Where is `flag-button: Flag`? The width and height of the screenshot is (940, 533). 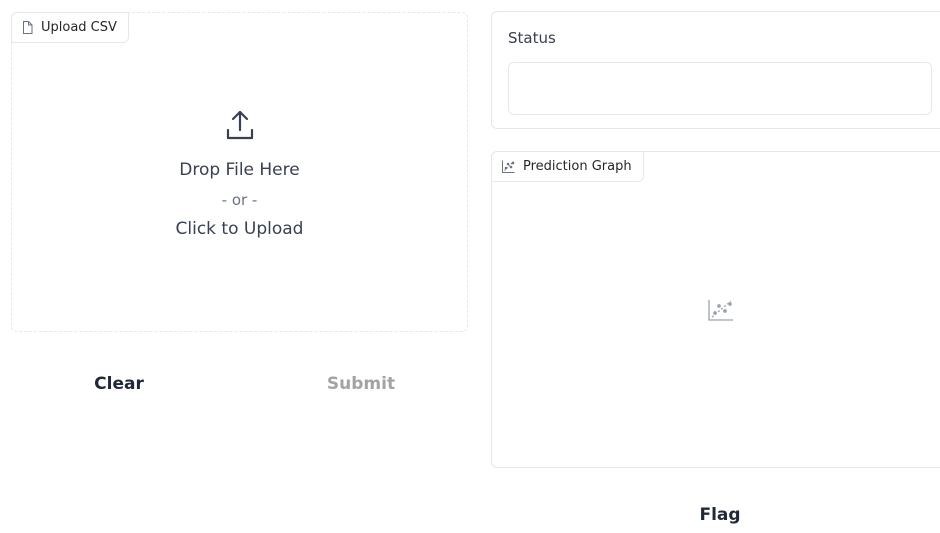
flag-button: Flag is located at coordinates (720, 518).